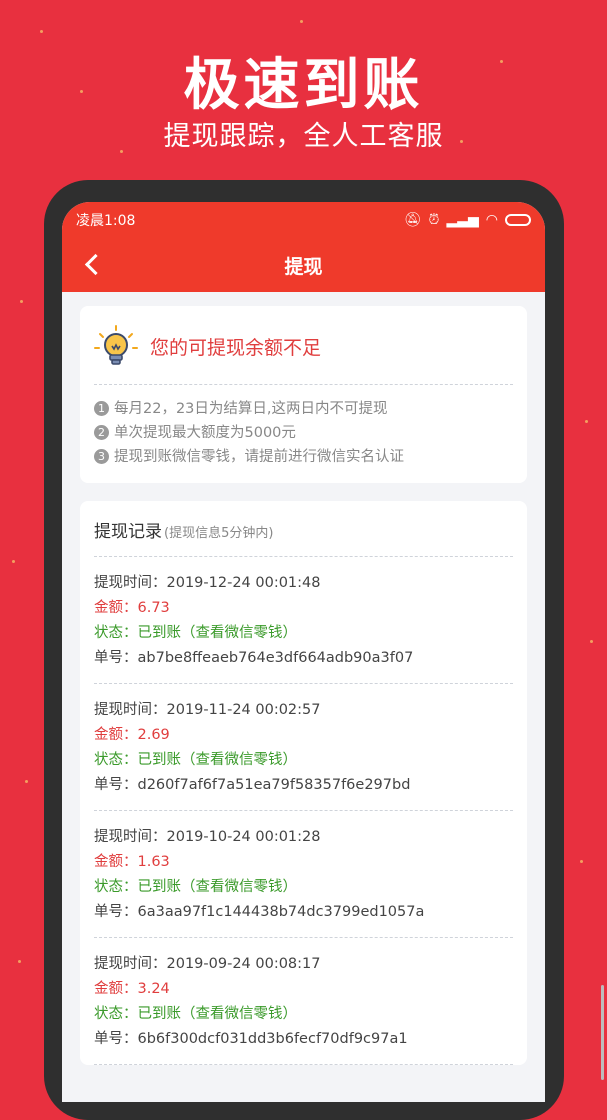 The height and width of the screenshot is (1120, 607). What do you see at coordinates (132, 608) in the screenshot?
I see `record-amount: 金额：6.73` at bounding box center [132, 608].